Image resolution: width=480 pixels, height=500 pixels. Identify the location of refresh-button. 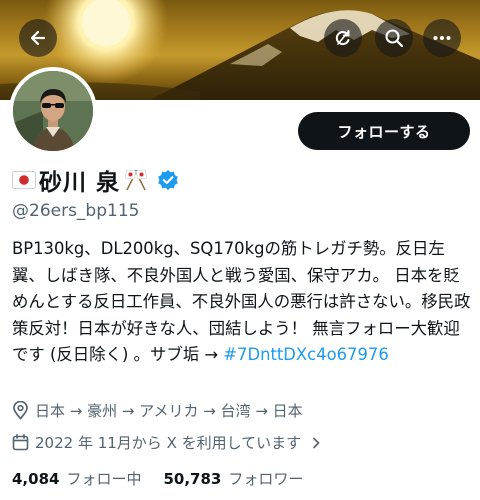
(343, 38).